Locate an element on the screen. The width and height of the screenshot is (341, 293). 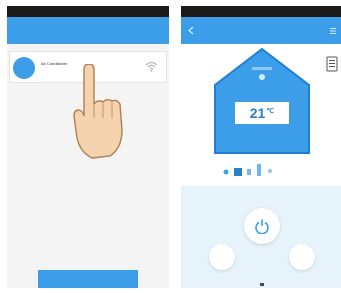
tap-hand-icon is located at coordinates (98, 111).